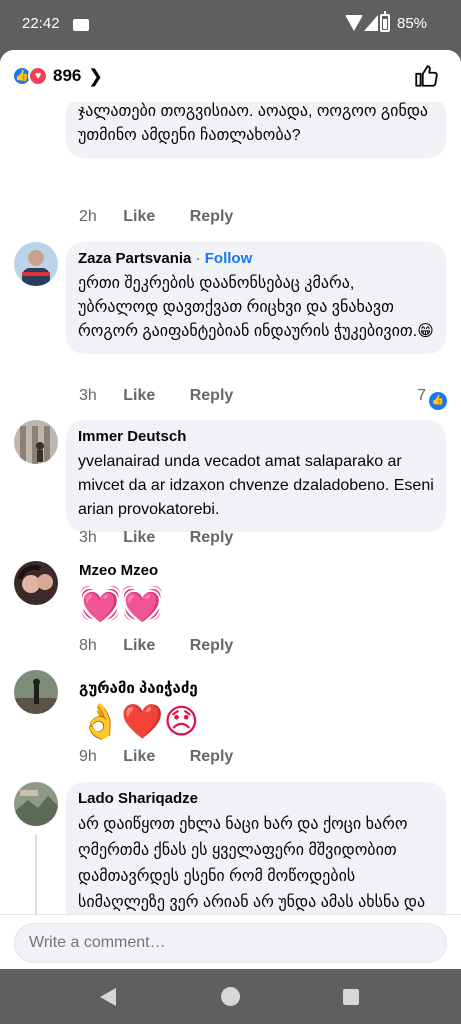 The width and height of the screenshot is (461, 1024). I want to click on comment-author: Zaza Partsvania · Follow, so click(256, 259).